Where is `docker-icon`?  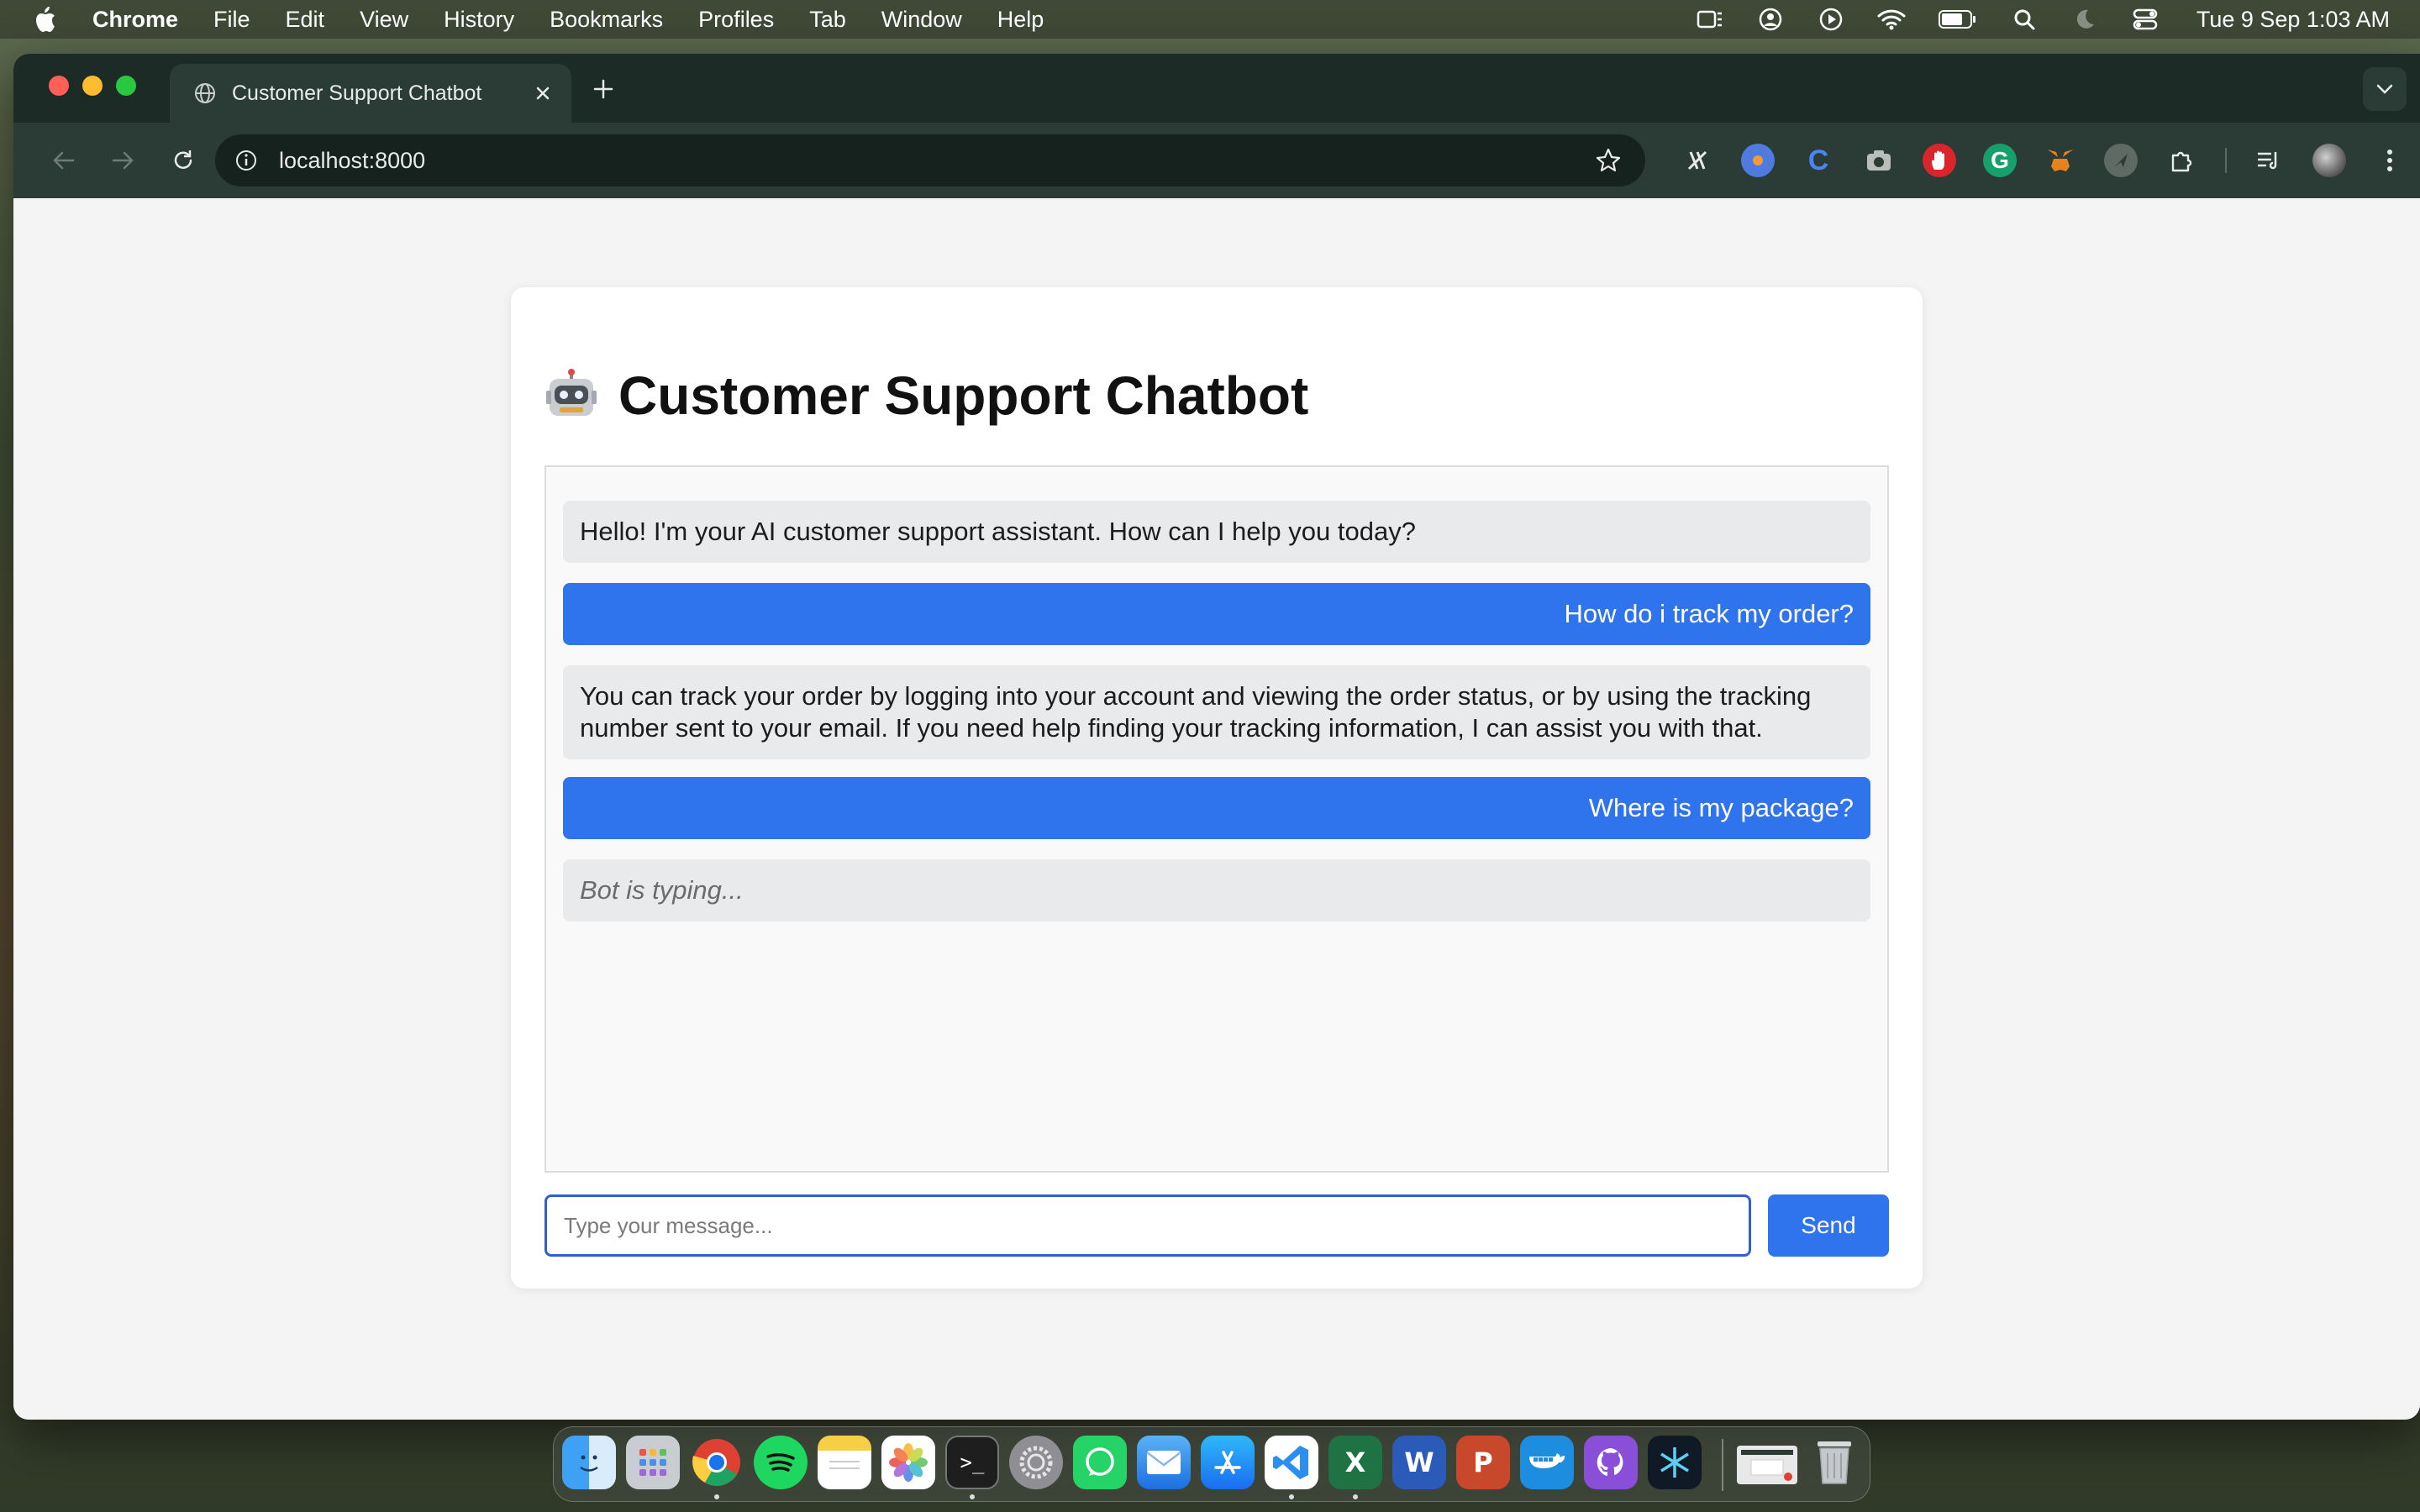
docker-icon is located at coordinates (1547, 1462).